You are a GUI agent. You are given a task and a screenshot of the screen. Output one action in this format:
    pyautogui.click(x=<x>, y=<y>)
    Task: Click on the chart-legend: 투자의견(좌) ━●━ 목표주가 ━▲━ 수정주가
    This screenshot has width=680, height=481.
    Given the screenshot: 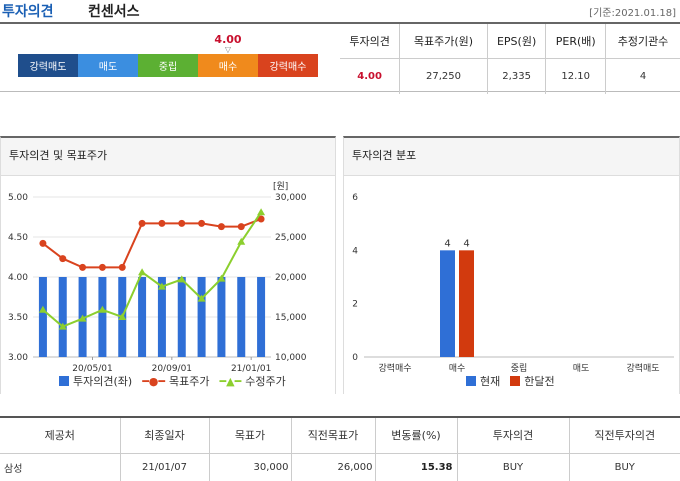 What is the action you would take?
    pyautogui.click(x=172, y=381)
    